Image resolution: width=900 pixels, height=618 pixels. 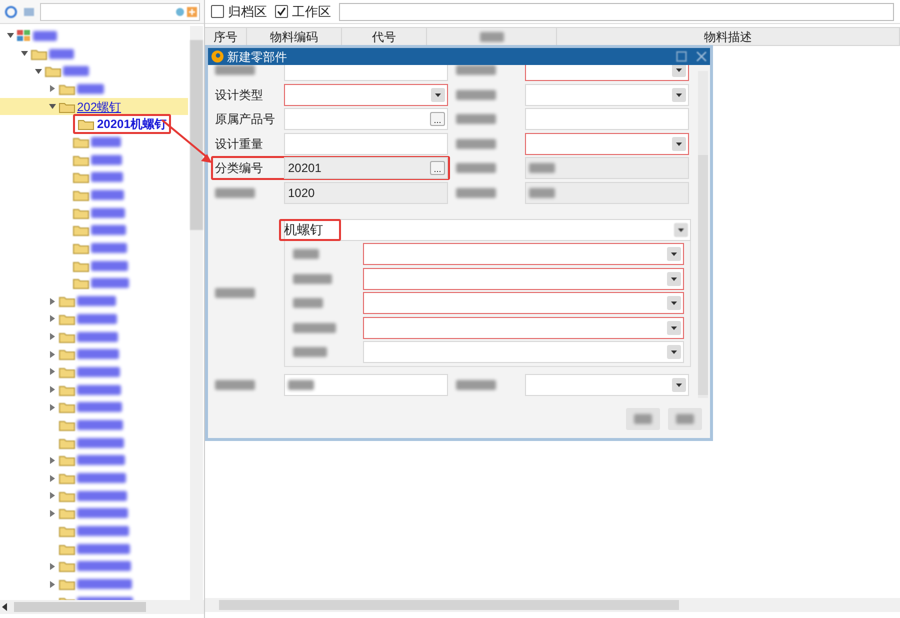 I want to click on selected-row: 202螺钉, so click(x=94, y=107).